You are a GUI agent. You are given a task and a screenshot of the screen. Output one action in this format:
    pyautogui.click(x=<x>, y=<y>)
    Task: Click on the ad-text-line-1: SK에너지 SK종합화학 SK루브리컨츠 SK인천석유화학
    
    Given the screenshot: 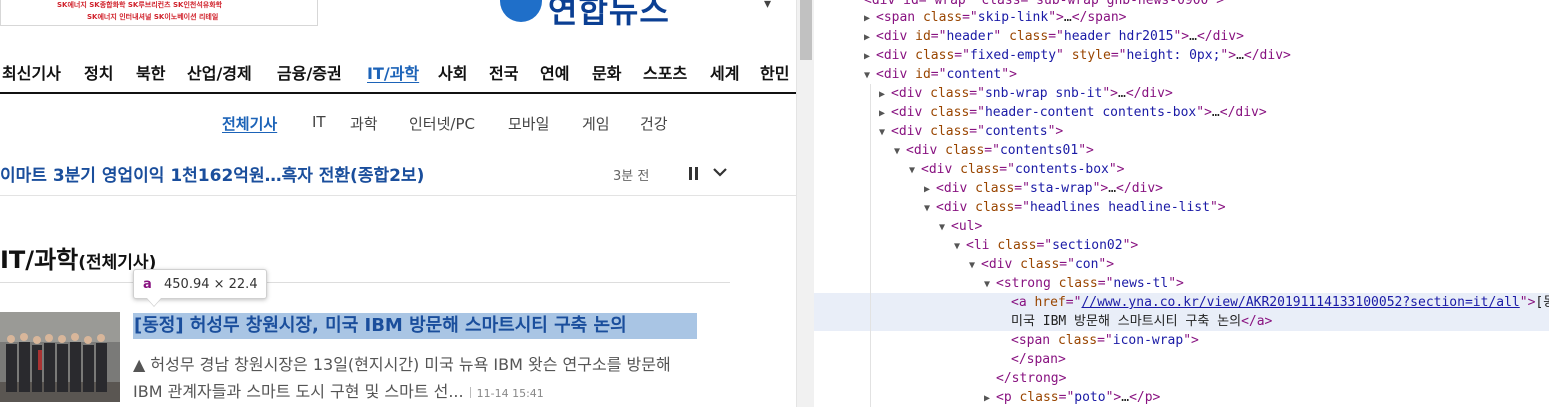 What is the action you would take?
    pyautogui.click(x=140, y=5)
    